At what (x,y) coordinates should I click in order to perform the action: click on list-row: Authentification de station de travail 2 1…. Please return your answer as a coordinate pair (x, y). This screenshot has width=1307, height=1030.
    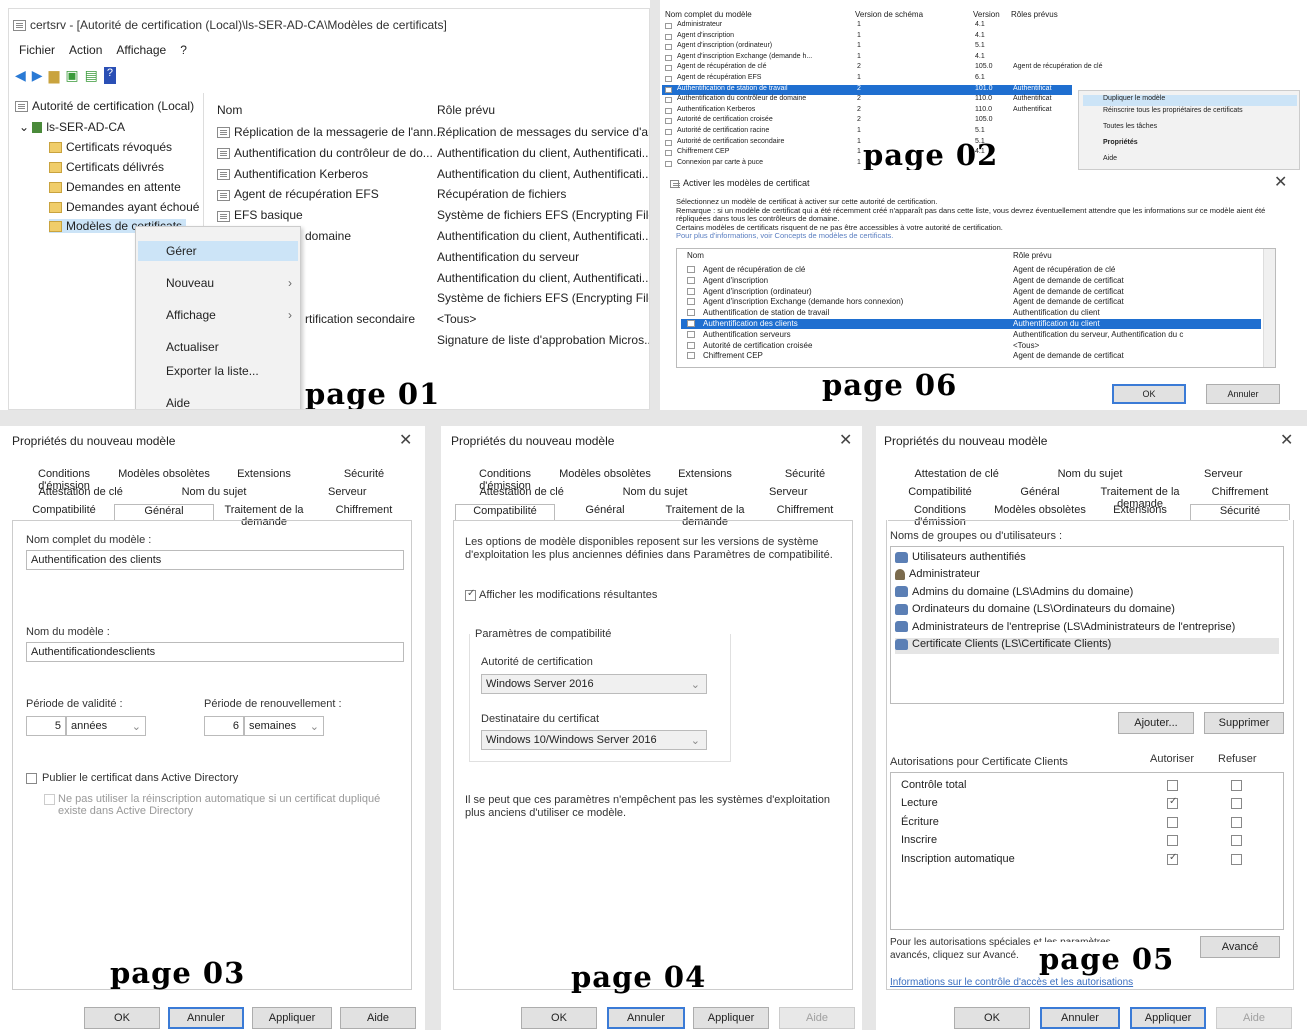
    Looking at the image, I should click on (867, 89).